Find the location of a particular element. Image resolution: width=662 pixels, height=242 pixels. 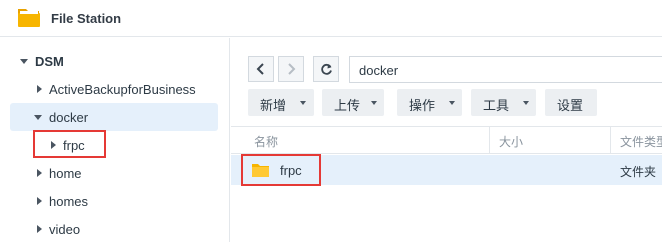

tools-button-label: 工具 is located at coordinates (496, 105).